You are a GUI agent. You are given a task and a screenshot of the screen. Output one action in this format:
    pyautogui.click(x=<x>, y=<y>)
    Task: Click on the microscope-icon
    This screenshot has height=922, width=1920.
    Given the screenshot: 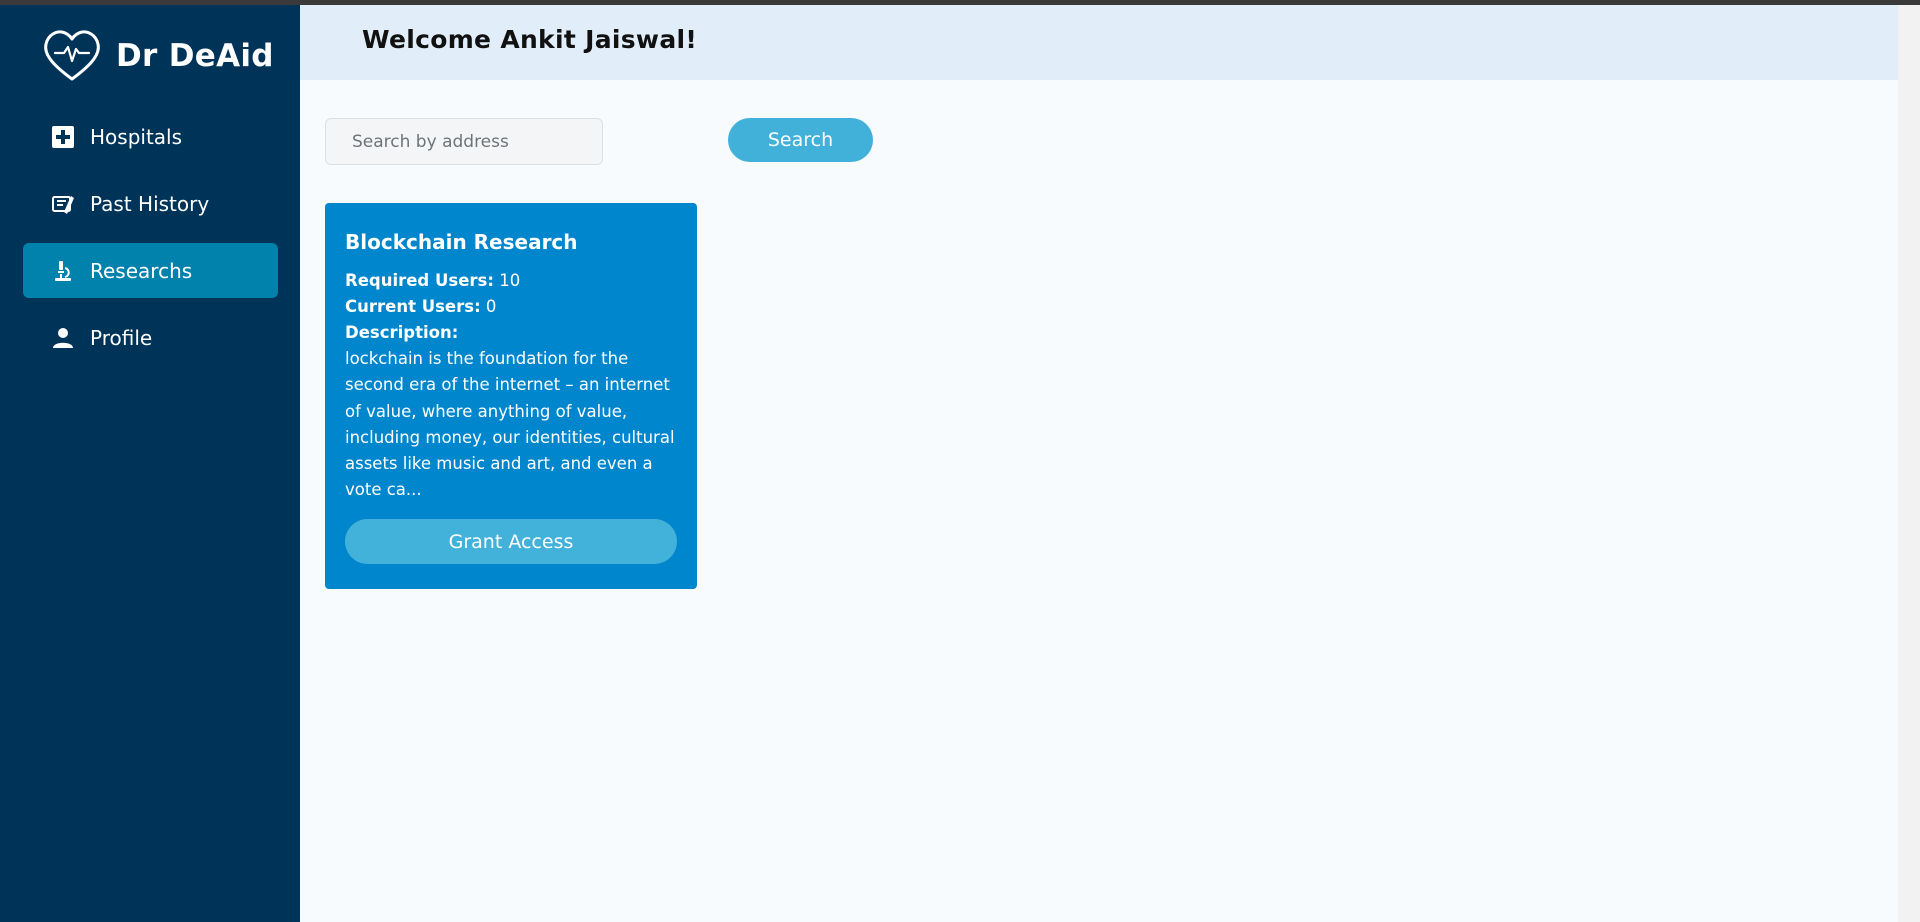 What is the action you would take?
    pyautogui.click(x=63, y=271)
    